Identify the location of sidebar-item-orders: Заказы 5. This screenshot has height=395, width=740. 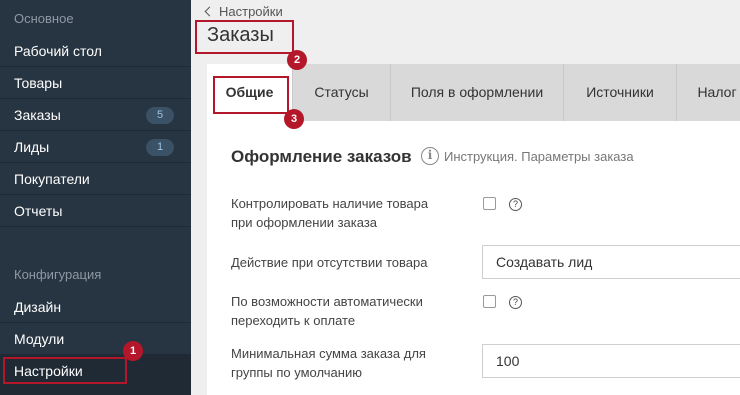
(95, 115).